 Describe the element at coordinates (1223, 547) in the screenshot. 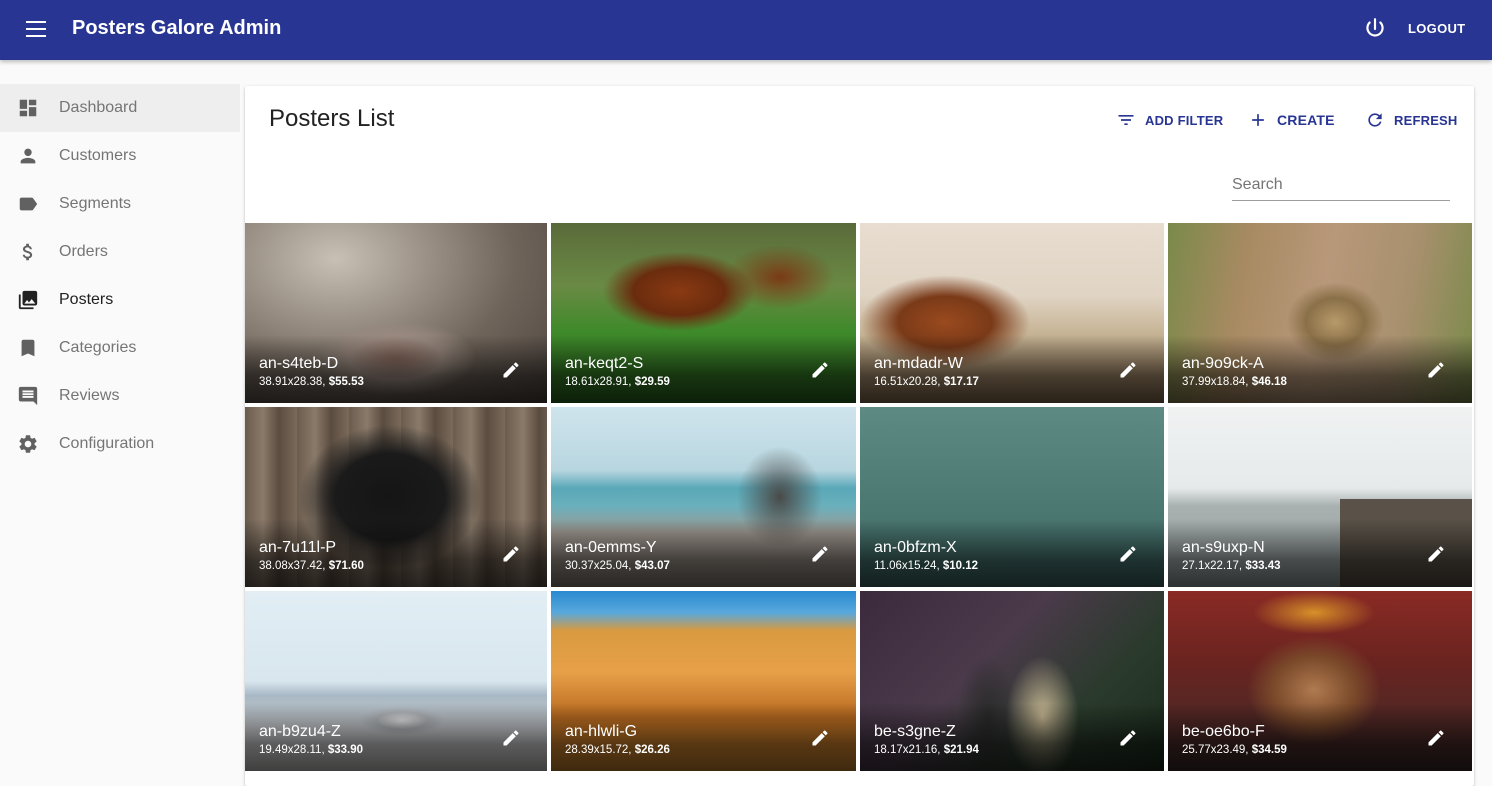

I see `poster-reference: an-s9uxp-N` at that location.